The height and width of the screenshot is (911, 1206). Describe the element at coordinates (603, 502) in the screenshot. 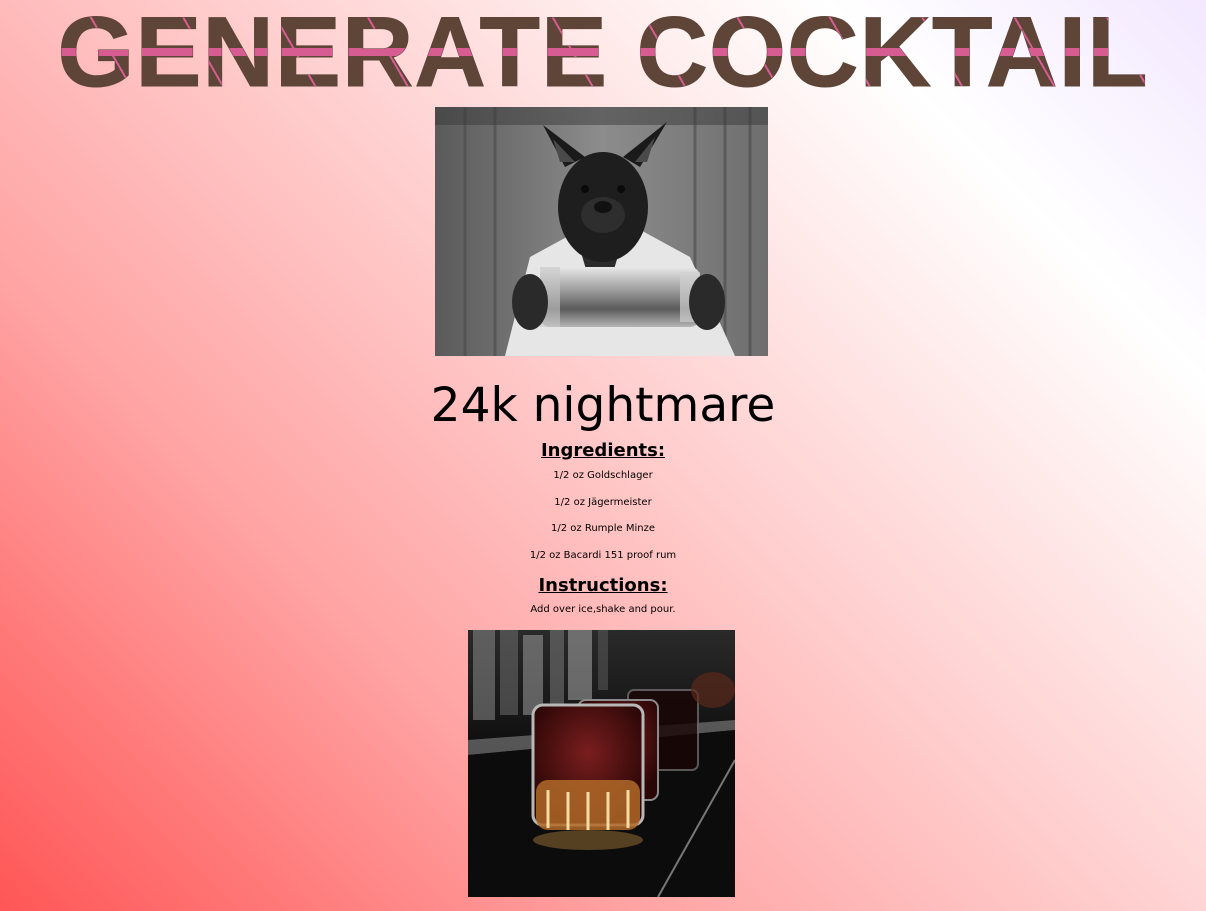

I see `ingredient-item: 1/2 oz Jägermeister` at that location.